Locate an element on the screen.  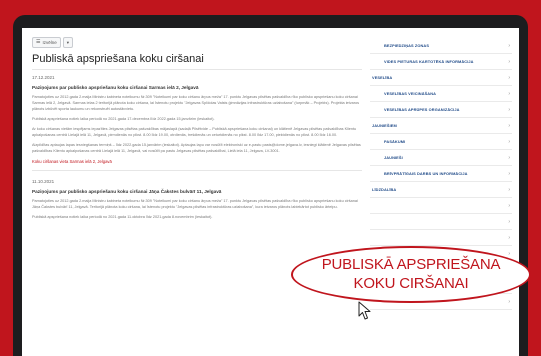
callout-banner: PUBLISKĀ APSPRIEŠANA KOKU CIRŠANAI is located at coordinates (411, 274).